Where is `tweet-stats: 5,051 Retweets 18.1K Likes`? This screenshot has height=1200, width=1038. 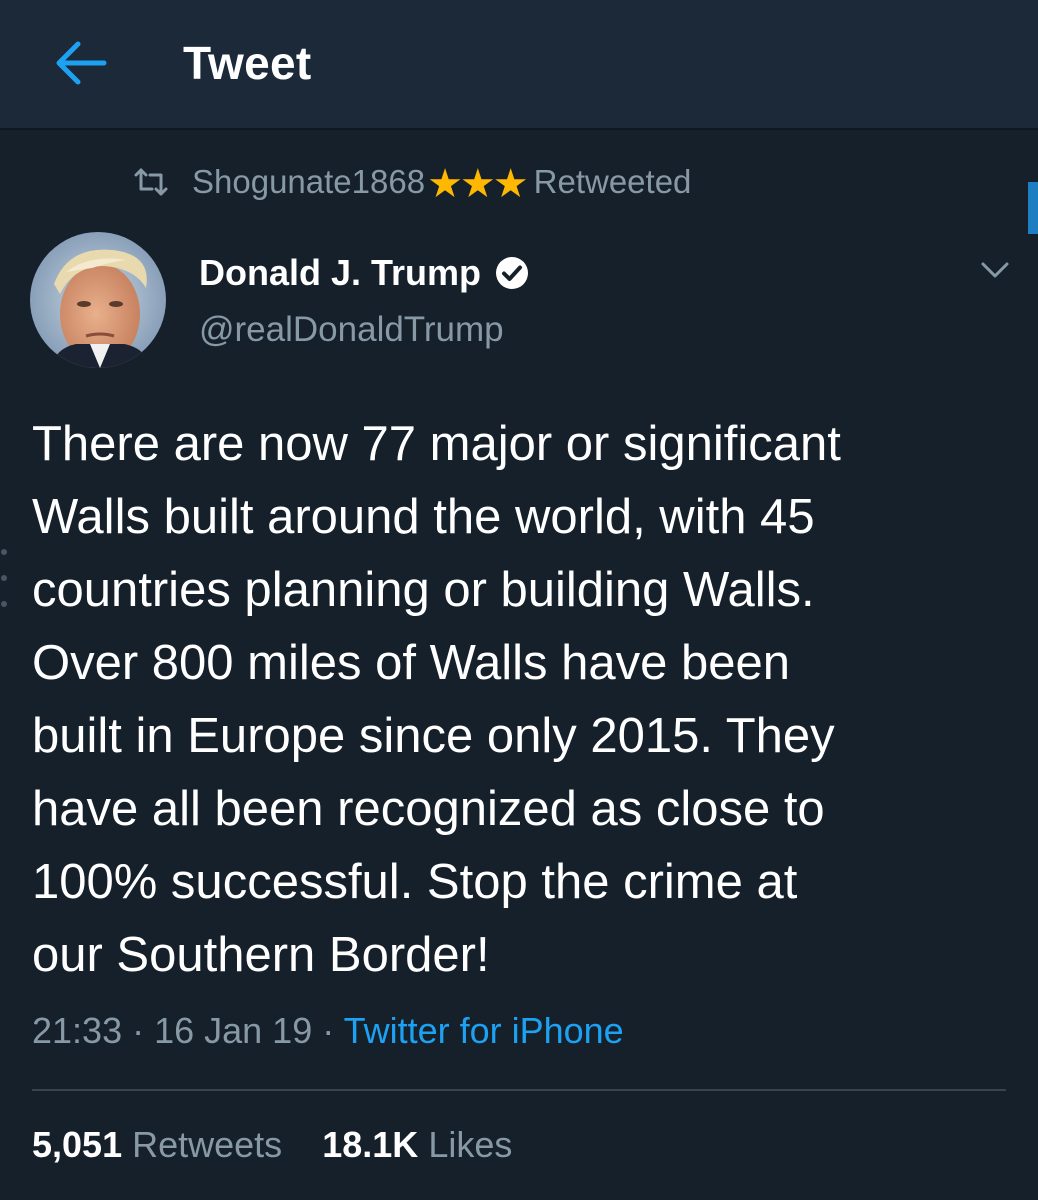 tweet-stats: 5,051 Retweets 18.1K Likes is located at coordinates (272, 1145).